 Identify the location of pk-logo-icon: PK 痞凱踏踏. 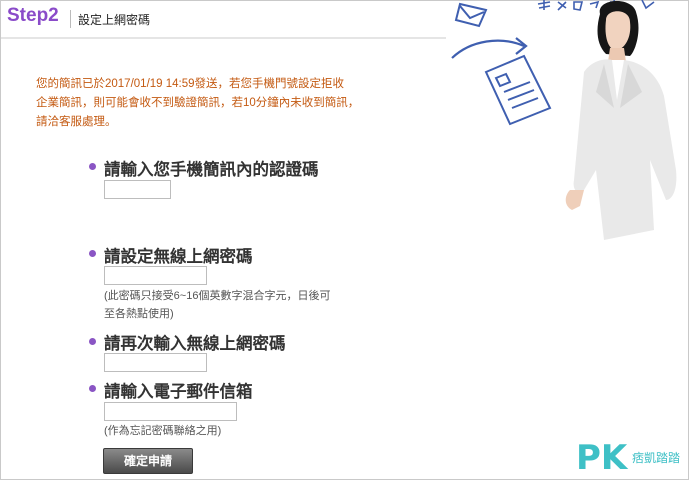
(628, 458).